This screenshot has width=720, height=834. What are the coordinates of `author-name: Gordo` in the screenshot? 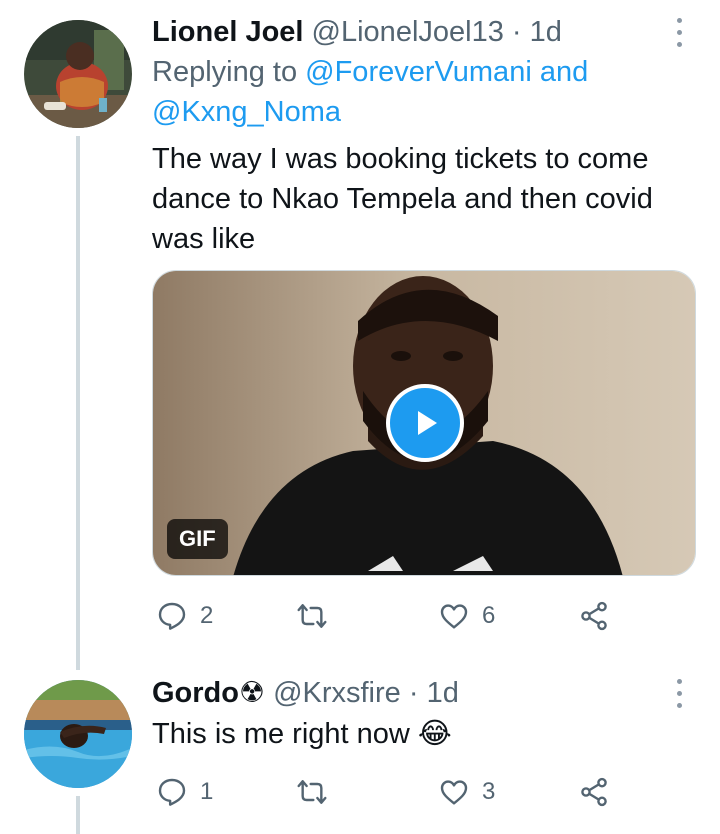 It's located at (195, 693).